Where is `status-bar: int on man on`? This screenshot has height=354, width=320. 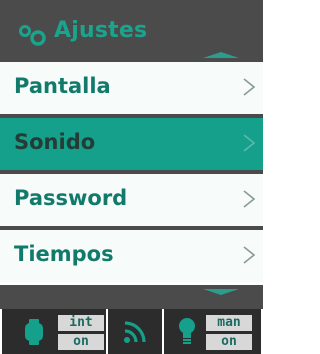
status-bar: int on man on is located at coordinates (131, 331).